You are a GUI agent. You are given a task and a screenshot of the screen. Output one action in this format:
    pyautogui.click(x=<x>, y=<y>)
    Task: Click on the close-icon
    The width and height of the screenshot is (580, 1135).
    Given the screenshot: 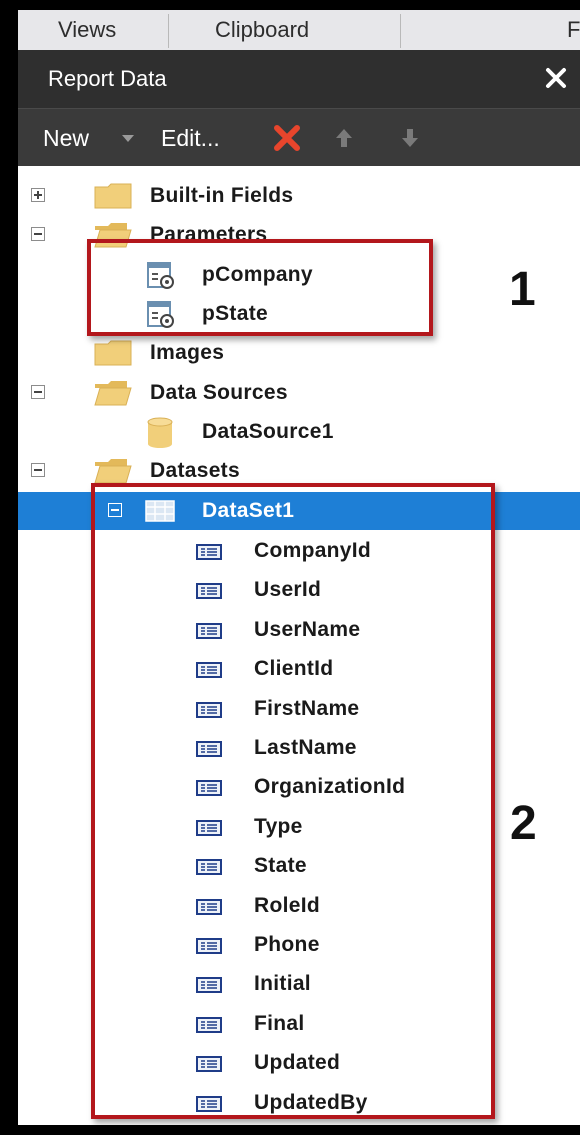 What is the action you would take?
    pyautogui.click(x=557, y=78)
    